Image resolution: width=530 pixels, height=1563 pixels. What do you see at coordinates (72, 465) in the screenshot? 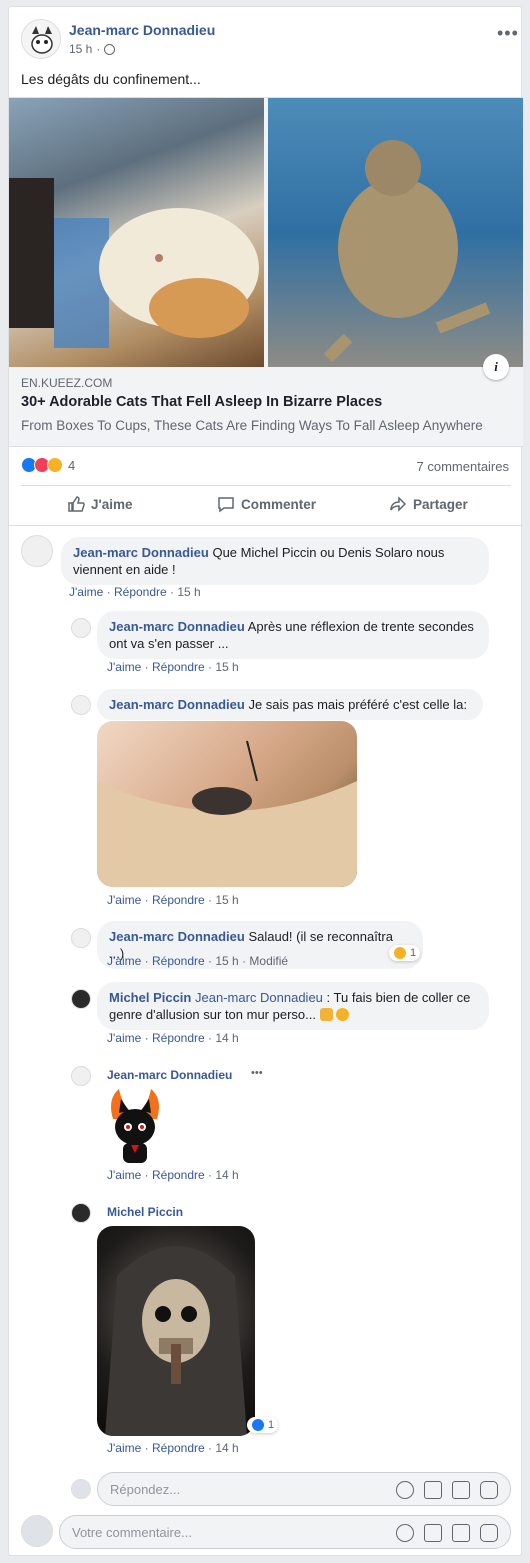
I see `reactions-count: 4` at bounding box center [72, 465].